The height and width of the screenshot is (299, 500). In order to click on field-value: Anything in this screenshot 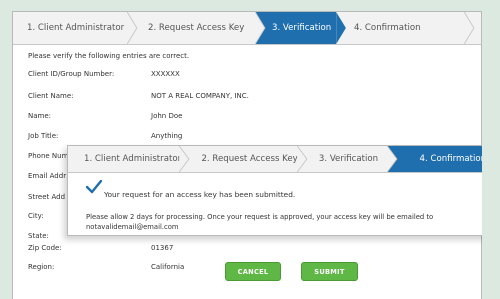, I will do `click(167, 136)`.